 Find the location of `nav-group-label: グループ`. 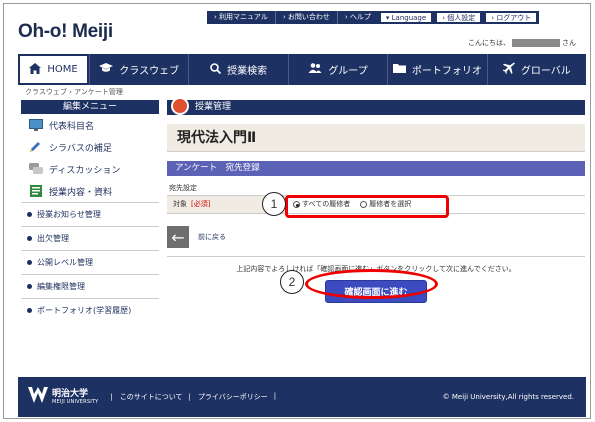

nav-group-label: グループ is located at coordinates (348, 71).